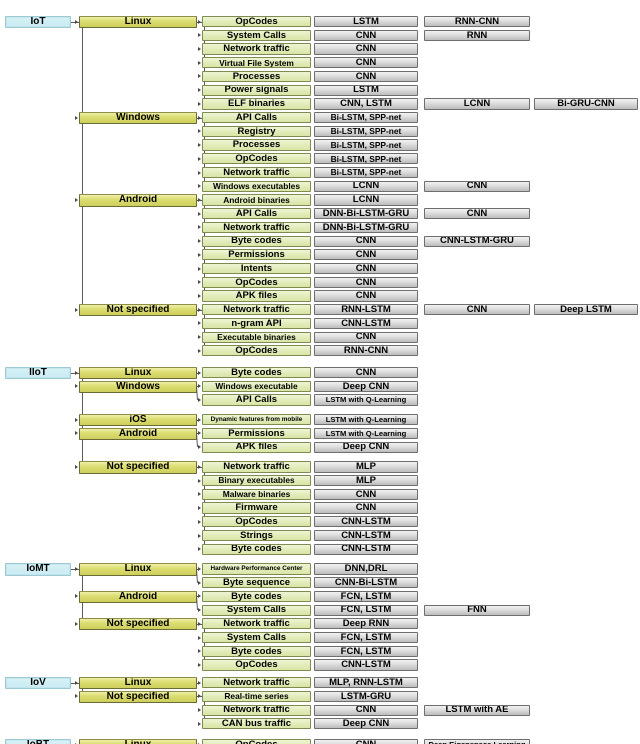 This screenshot has height=744, width=640. What do you see at coordinates (586, 104) in the screenshot?
I see `dl-technique-box: Bi-GRU-CNN` at bounding box center [586, 104].